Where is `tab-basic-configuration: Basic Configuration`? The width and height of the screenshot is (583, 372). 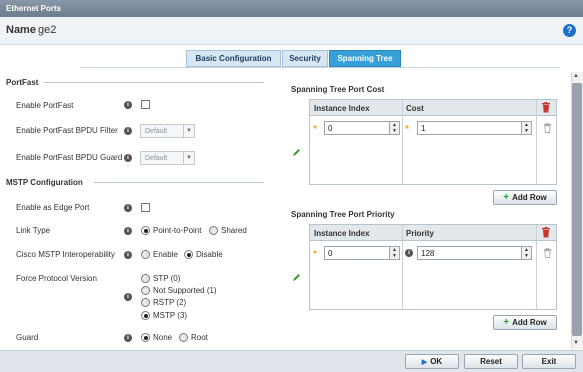 tab-basic-configuration: Basic Configuration is located at coordinates (233, 58).